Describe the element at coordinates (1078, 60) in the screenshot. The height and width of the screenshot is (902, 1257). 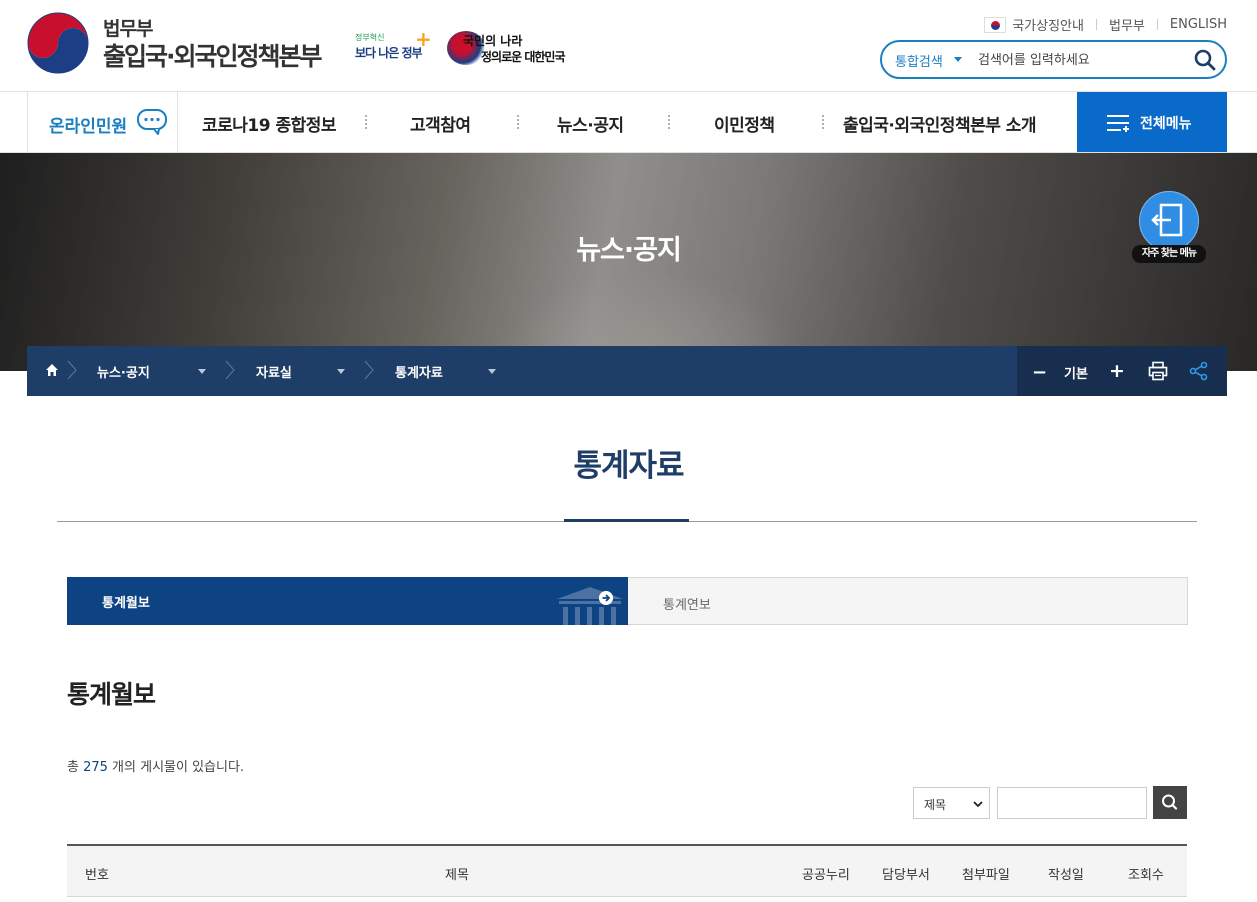
I see `search-input` at that location.